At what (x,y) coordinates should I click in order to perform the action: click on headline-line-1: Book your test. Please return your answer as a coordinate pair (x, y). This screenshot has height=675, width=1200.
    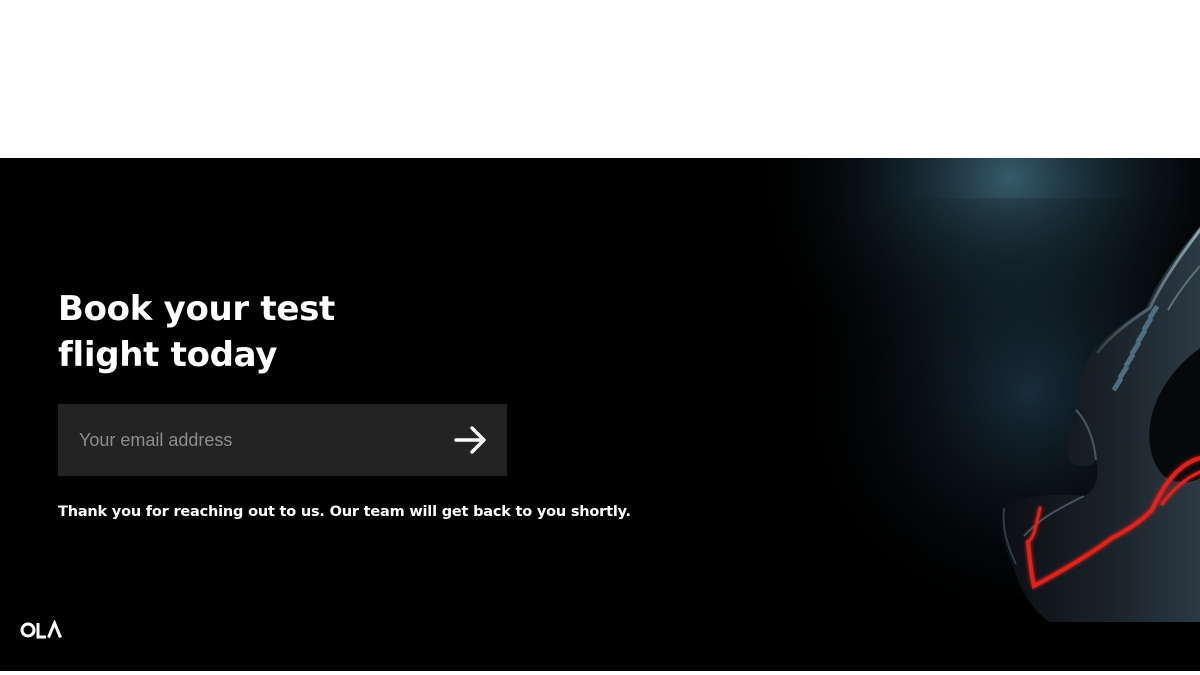
    Looking at the image, I should click on (197, 309).